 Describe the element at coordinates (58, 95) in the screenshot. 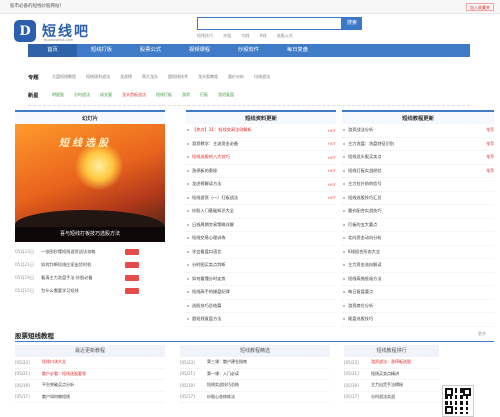

I see `tag-link: 明星股` at that location.